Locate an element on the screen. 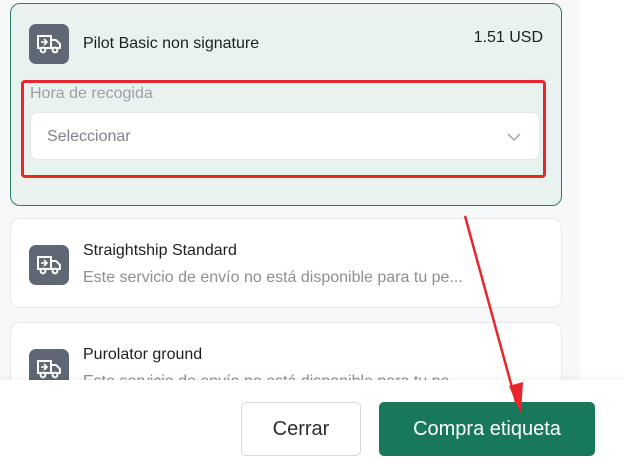 Image resolution: width=624 pixels, height=462 pixels. carrier-name: Pilot Basic non signature is located at coordinates (171, 43).